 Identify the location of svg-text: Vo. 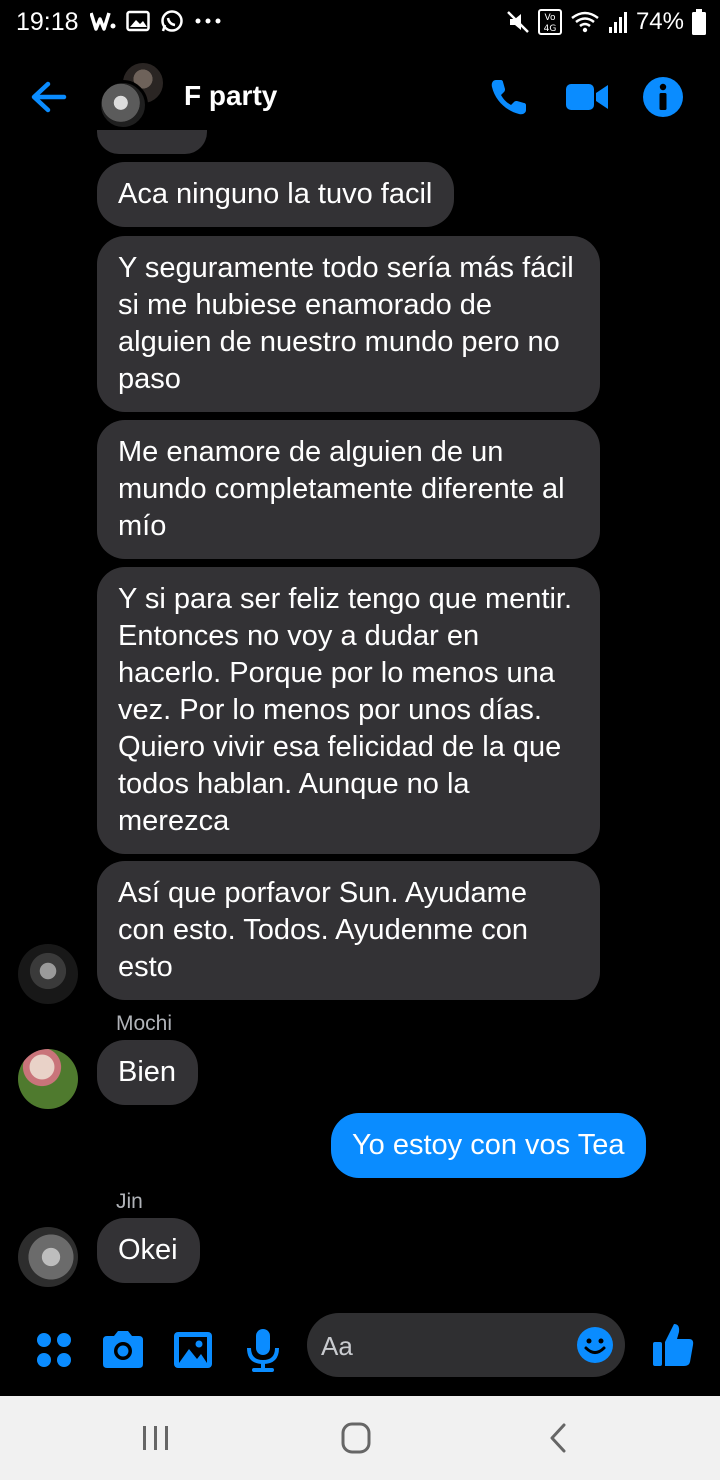
(549, 18).